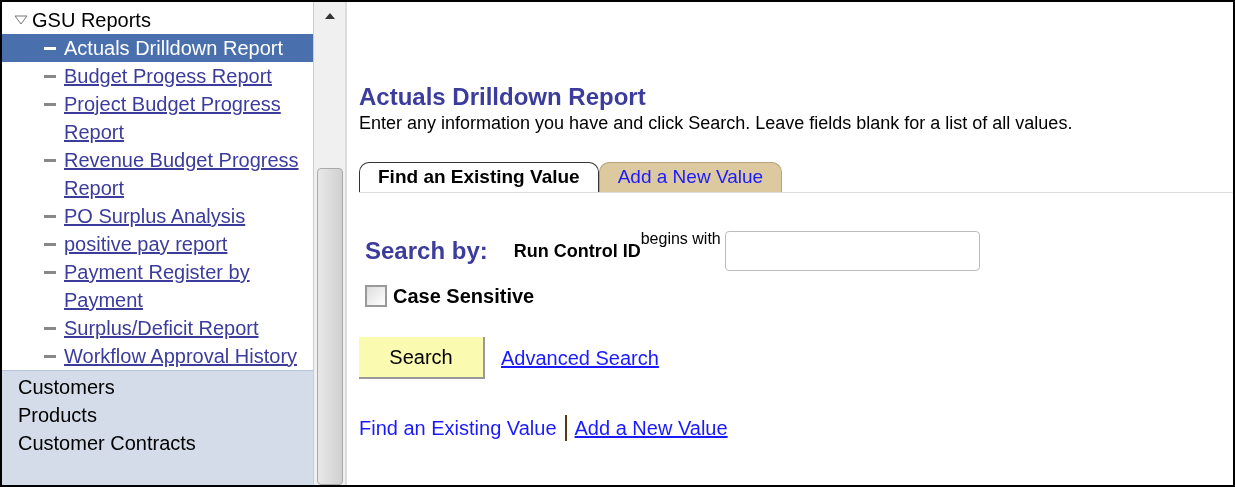 This screenshot has width=1235, height=487. What do you see at coordinates (651, 428) in the screenshot?
I see `footer-link: Add a New Value` at bounding box center [651, 428].